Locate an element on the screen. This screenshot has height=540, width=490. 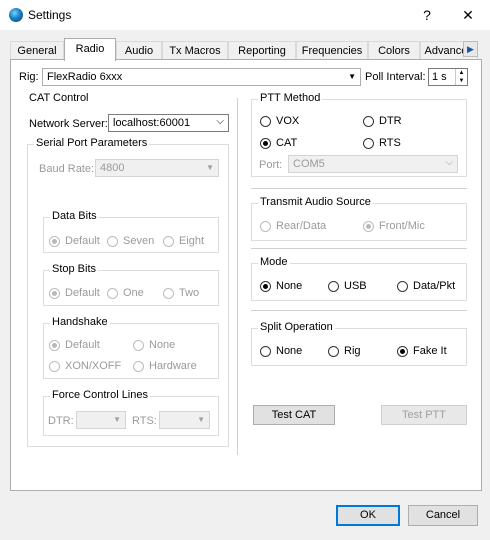
handshake-xonxoff-radio: XON/XOFF is located at coordinates (85, 366).